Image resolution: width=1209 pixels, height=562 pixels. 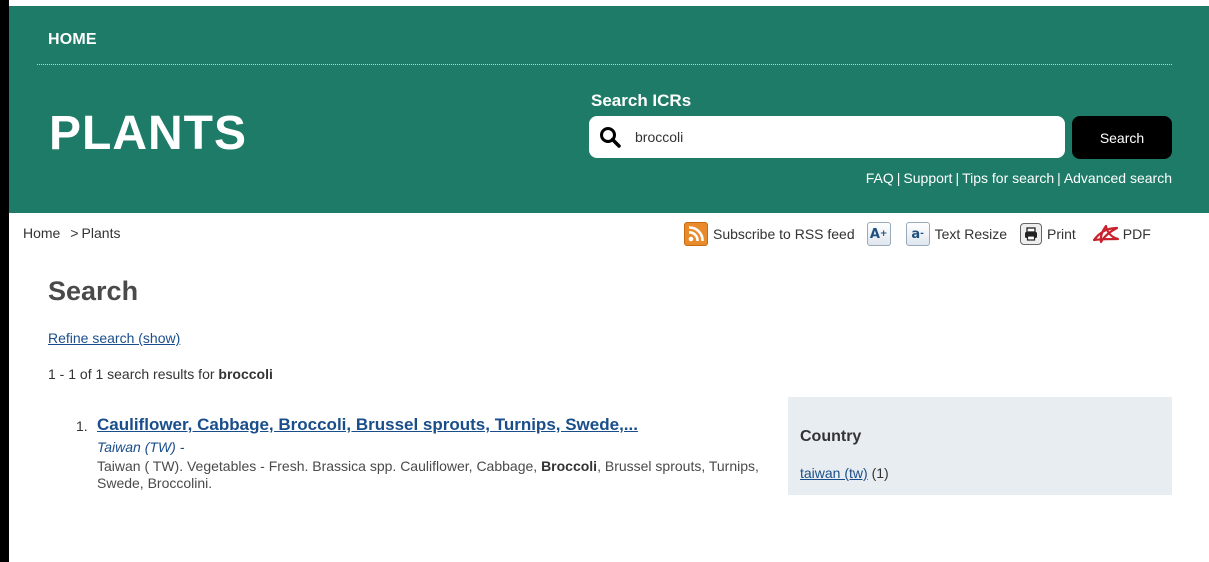 I want to click on refine-search-link: Refine search (show), so click(x=114, y=338).